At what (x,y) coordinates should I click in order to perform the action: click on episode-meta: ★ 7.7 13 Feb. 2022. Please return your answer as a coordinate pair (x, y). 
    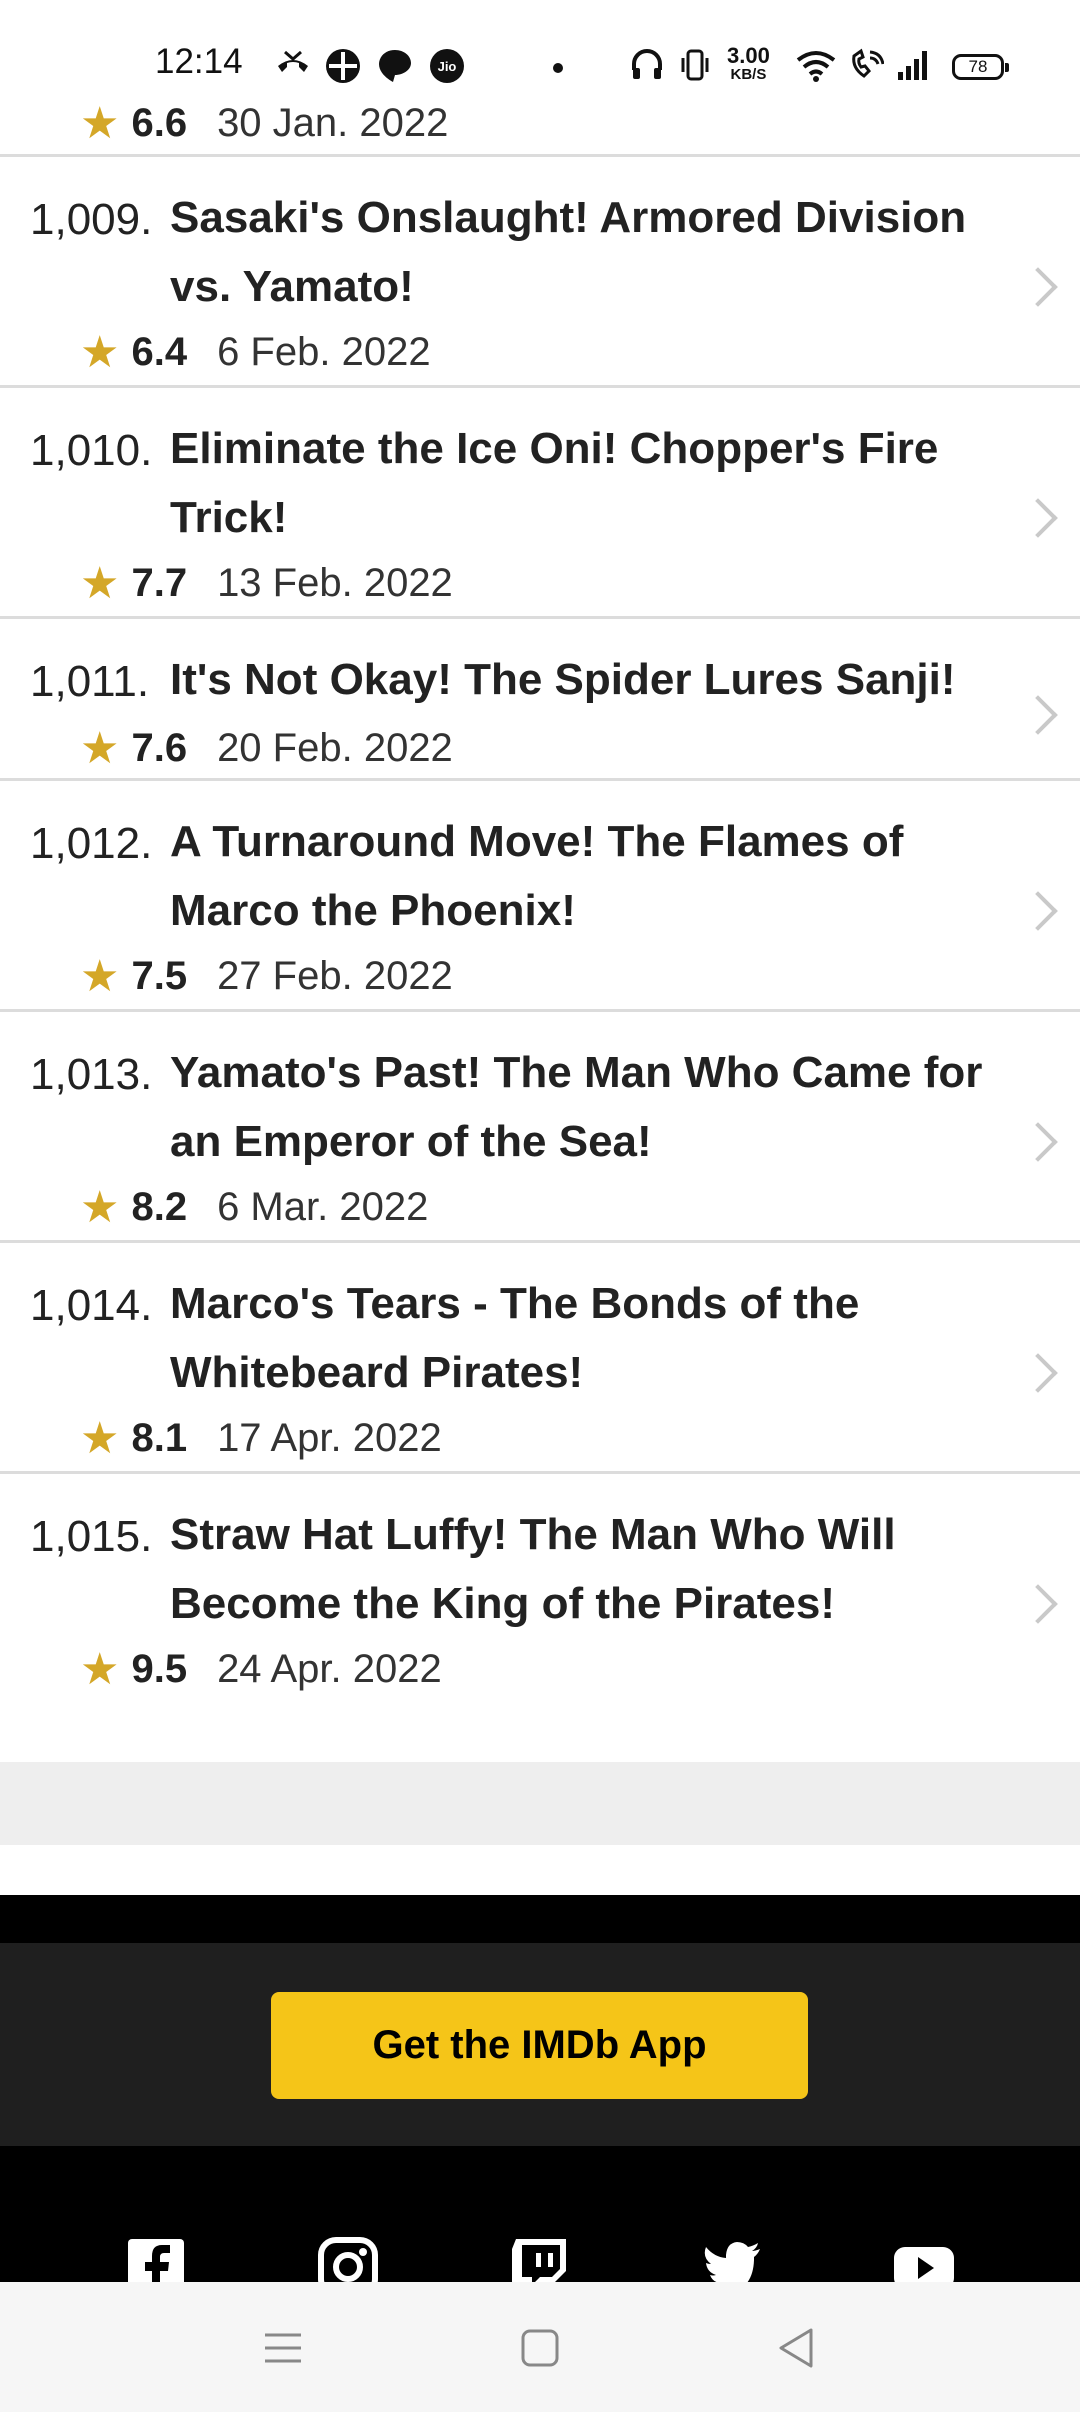
    Looking at the image, I should click on (266, 583).